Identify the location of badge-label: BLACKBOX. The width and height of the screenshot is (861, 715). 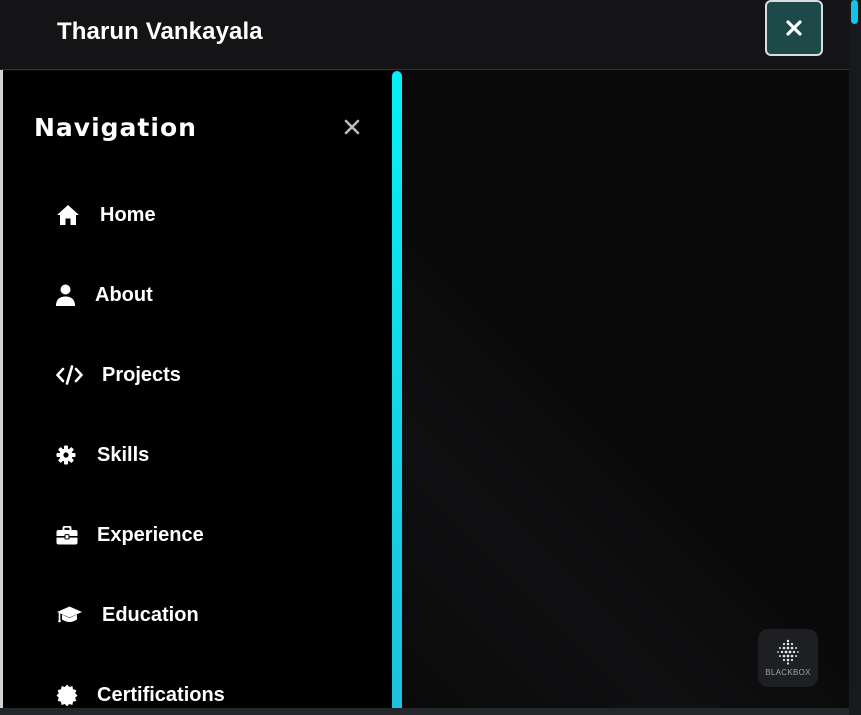
(788, 672).